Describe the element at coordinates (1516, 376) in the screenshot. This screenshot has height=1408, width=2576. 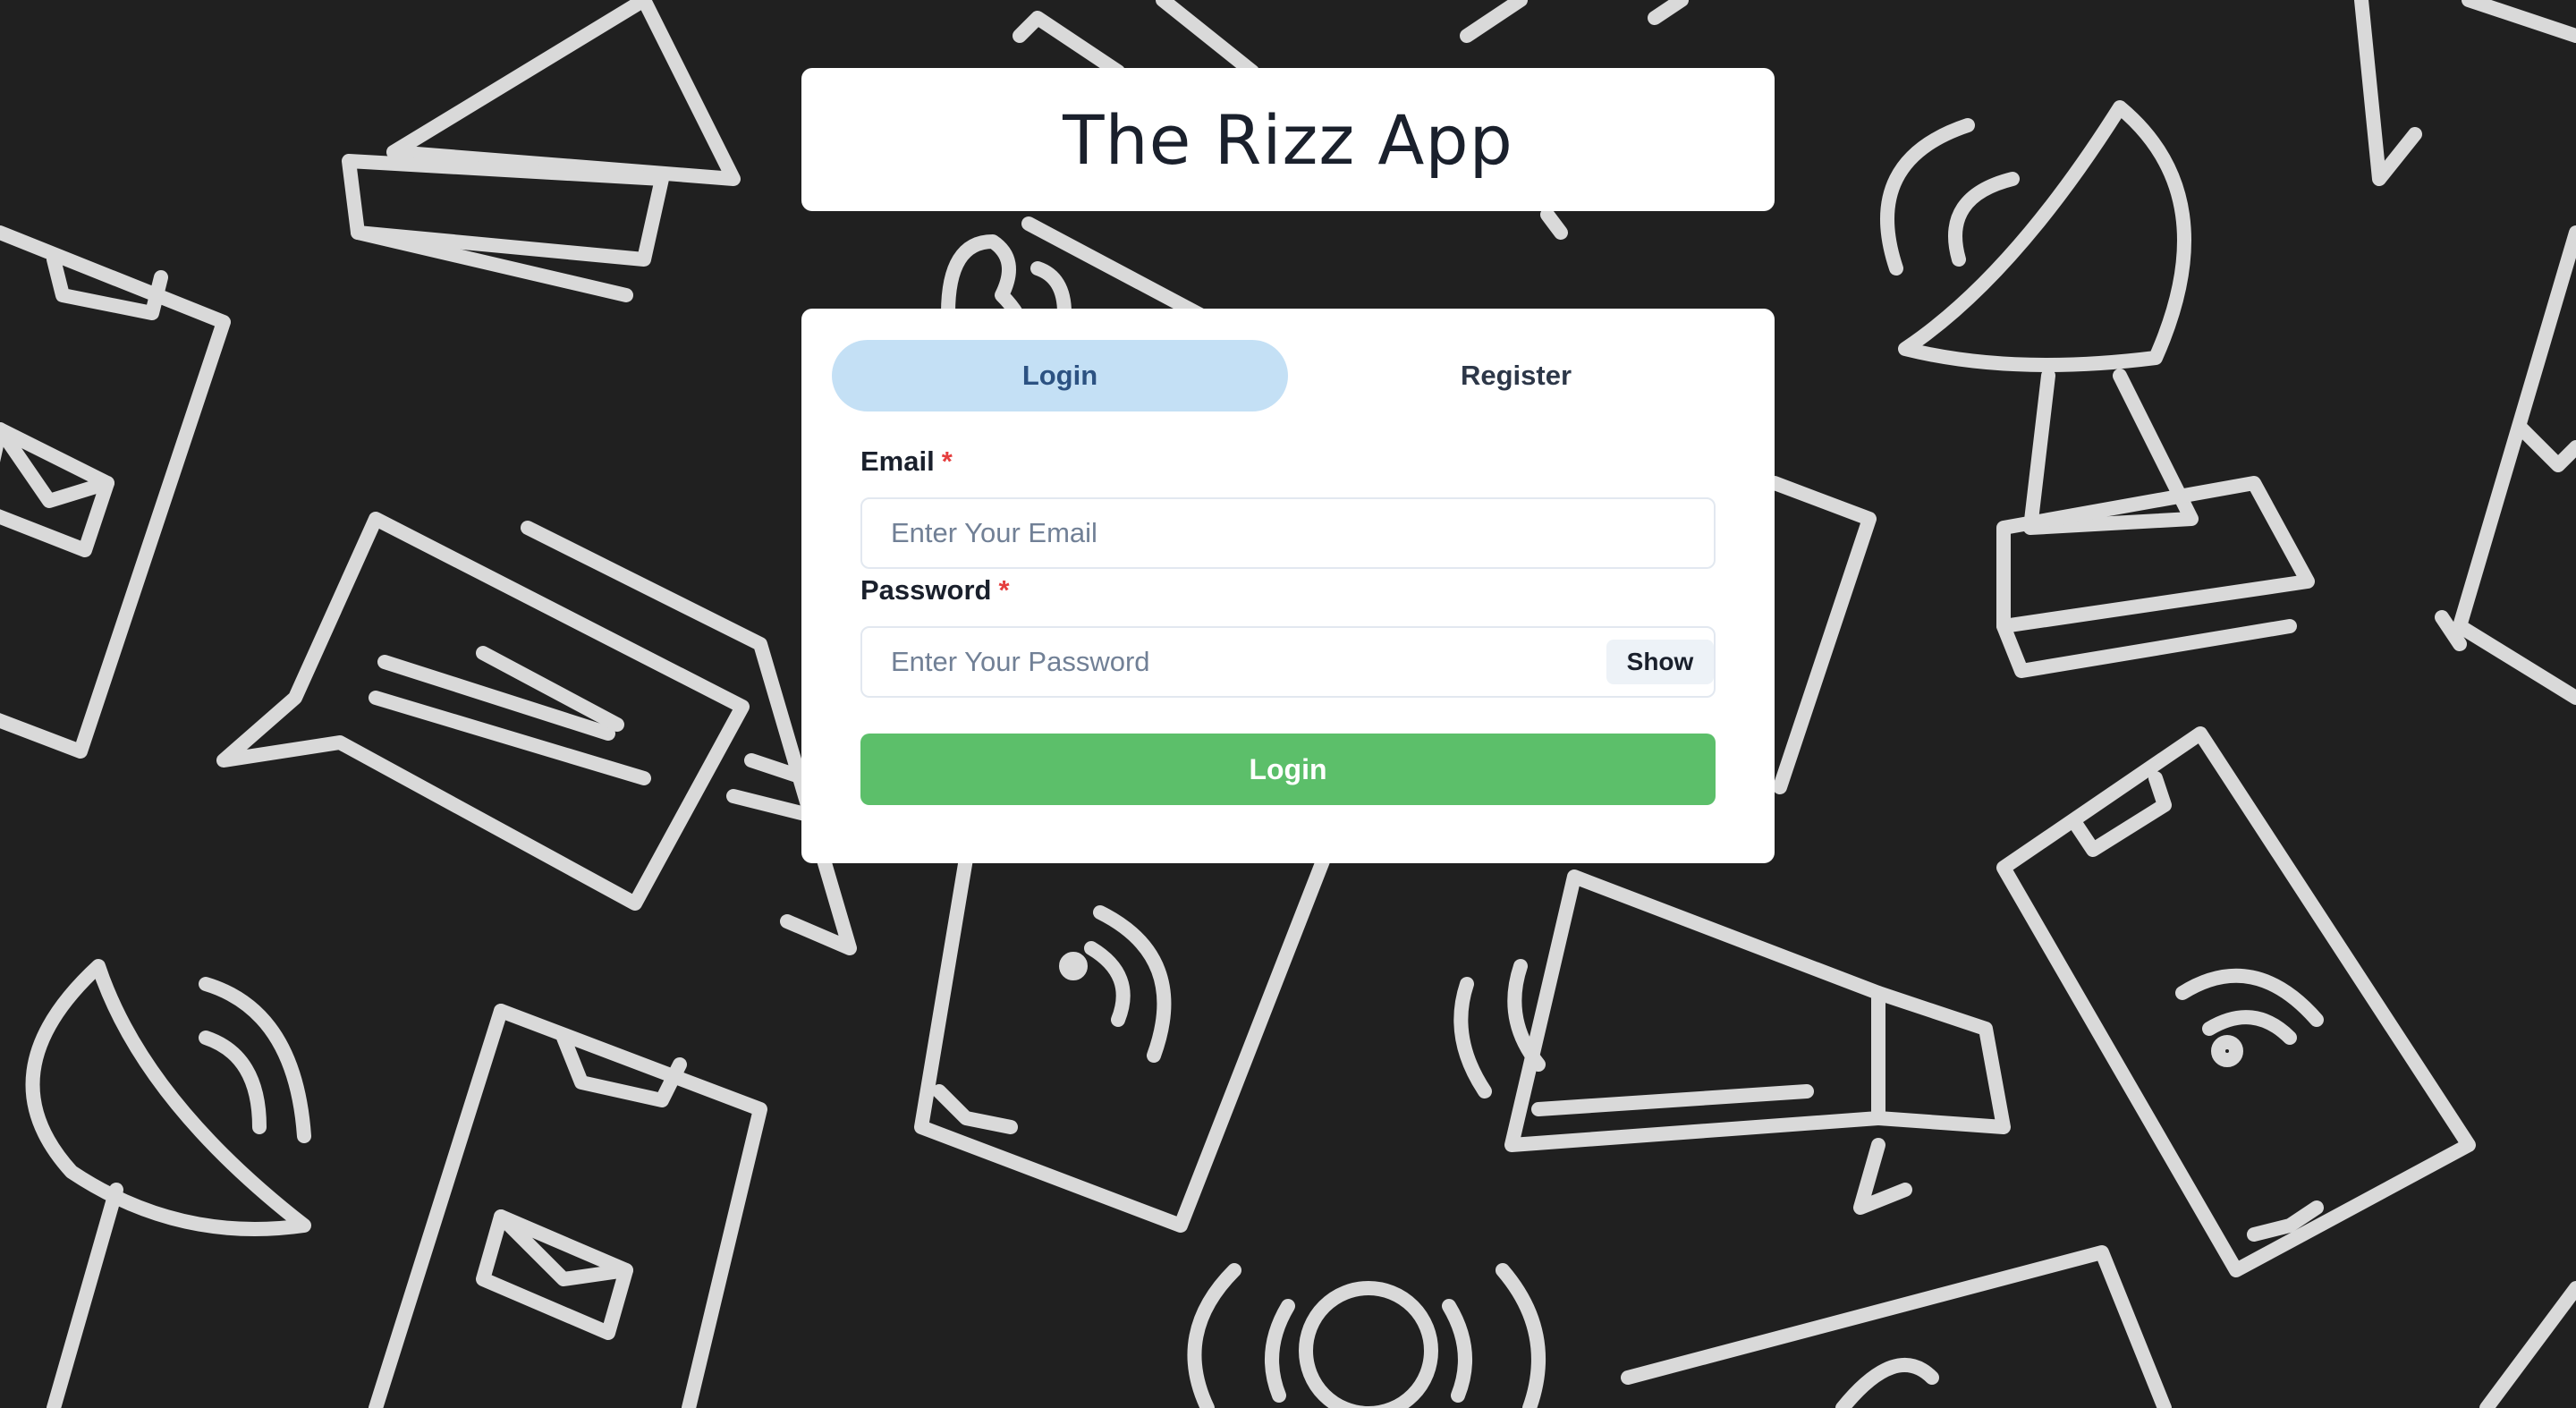
I see `tab-register: Register` at that location.